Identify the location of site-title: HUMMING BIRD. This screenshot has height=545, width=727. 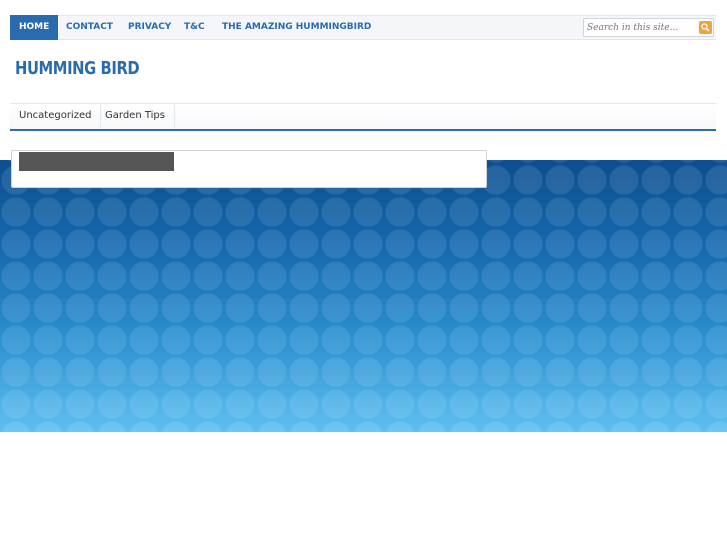
(77, 68).